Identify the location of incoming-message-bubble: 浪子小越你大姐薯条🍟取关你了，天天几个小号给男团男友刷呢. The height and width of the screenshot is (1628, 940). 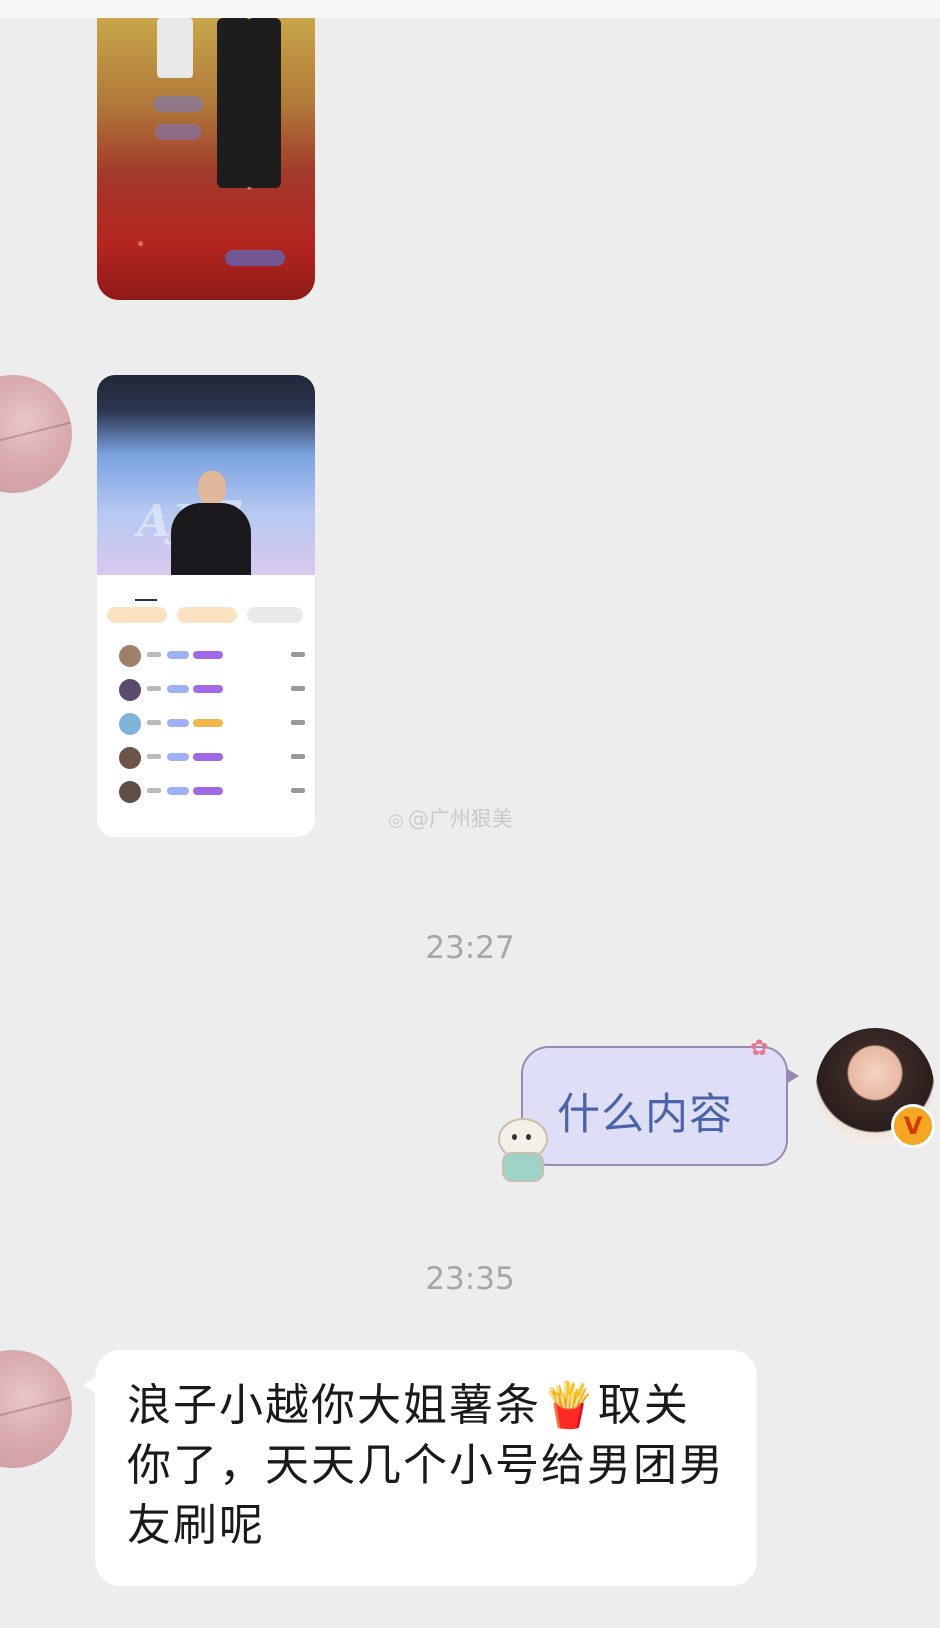
(420, 1468).